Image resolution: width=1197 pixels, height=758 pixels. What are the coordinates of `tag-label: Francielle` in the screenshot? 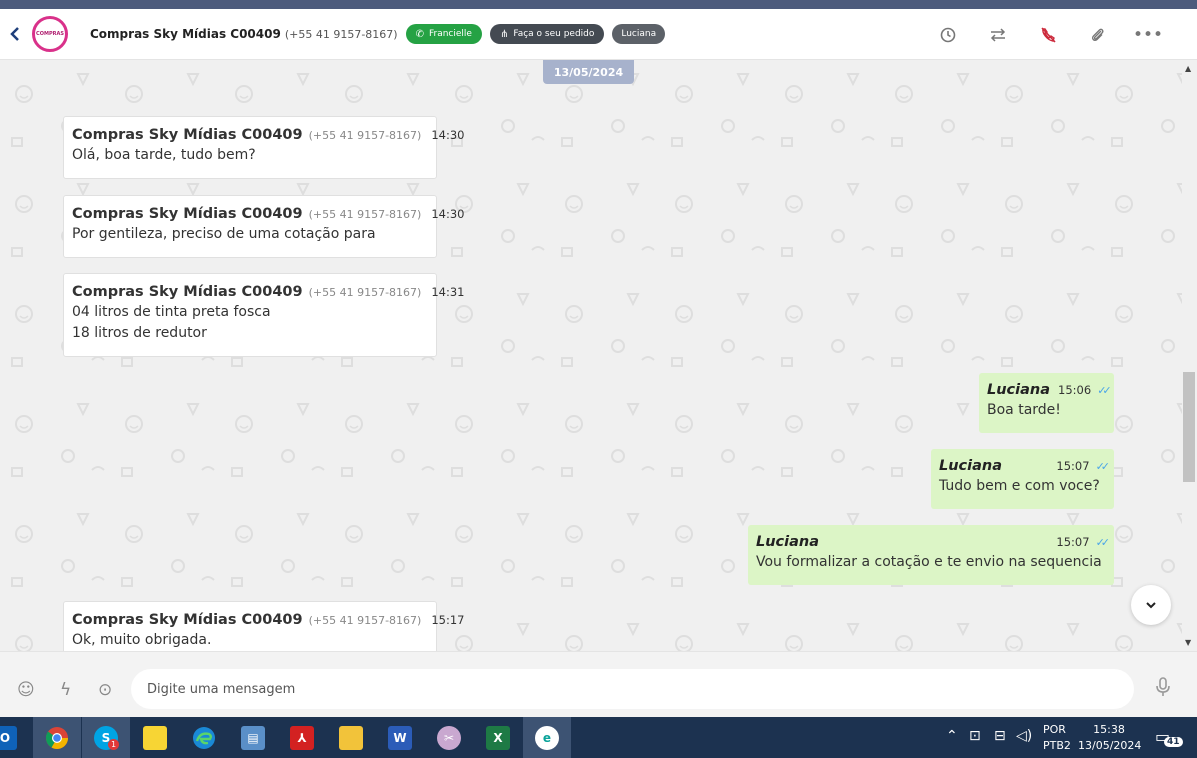 It's located at (450, 34).